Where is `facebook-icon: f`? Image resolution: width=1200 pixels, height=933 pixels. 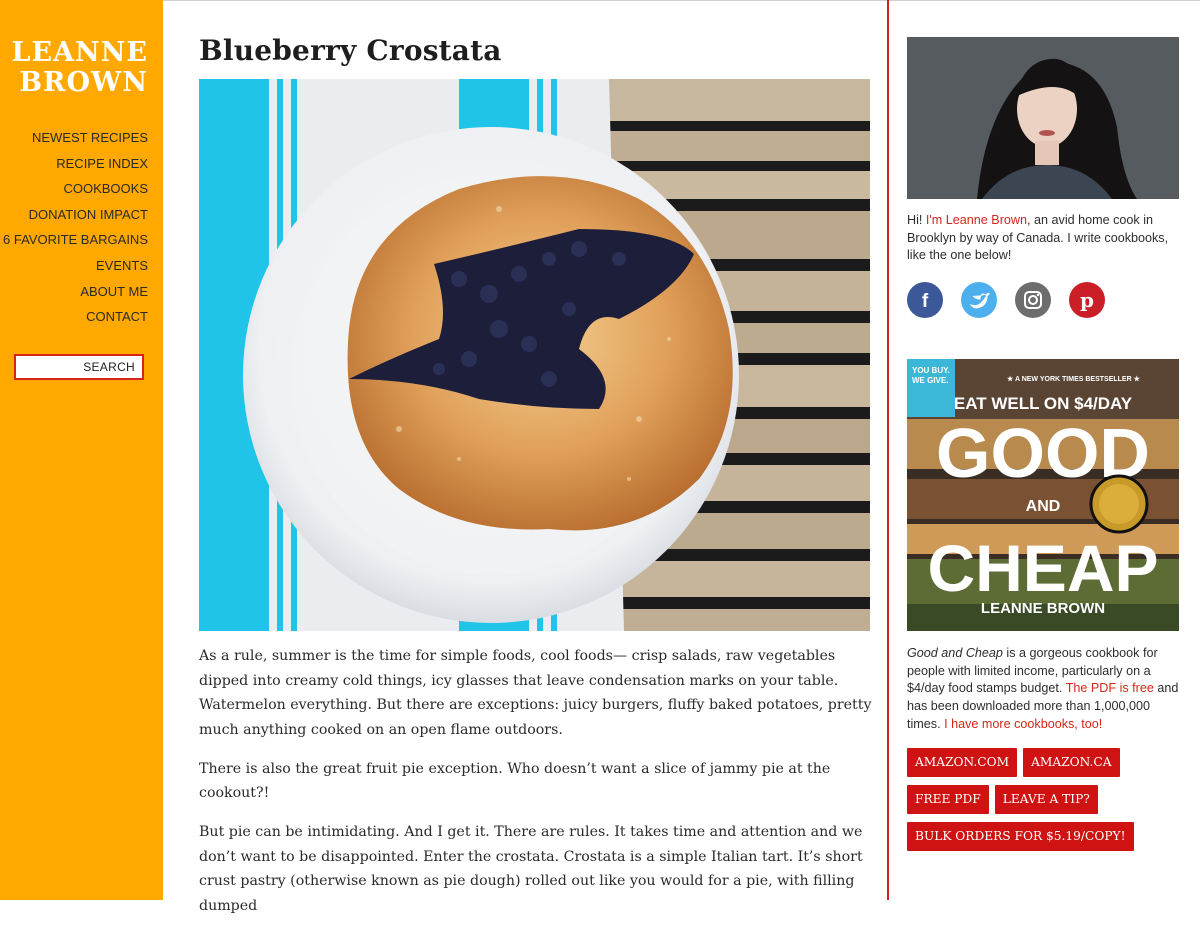
facebook-icon: f is located at coordinates (925, 300).